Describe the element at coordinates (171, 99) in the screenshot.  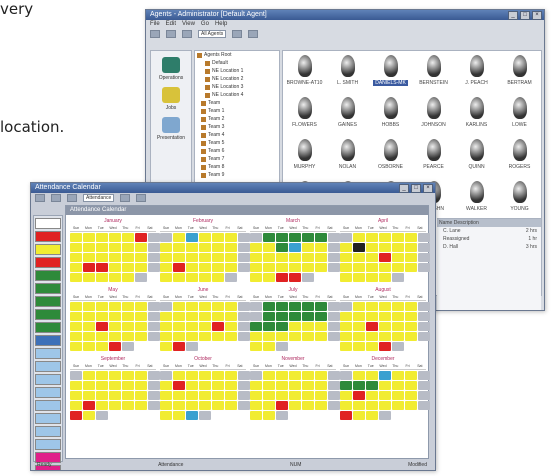
I see `sidebar-button: Jobs` at that location.